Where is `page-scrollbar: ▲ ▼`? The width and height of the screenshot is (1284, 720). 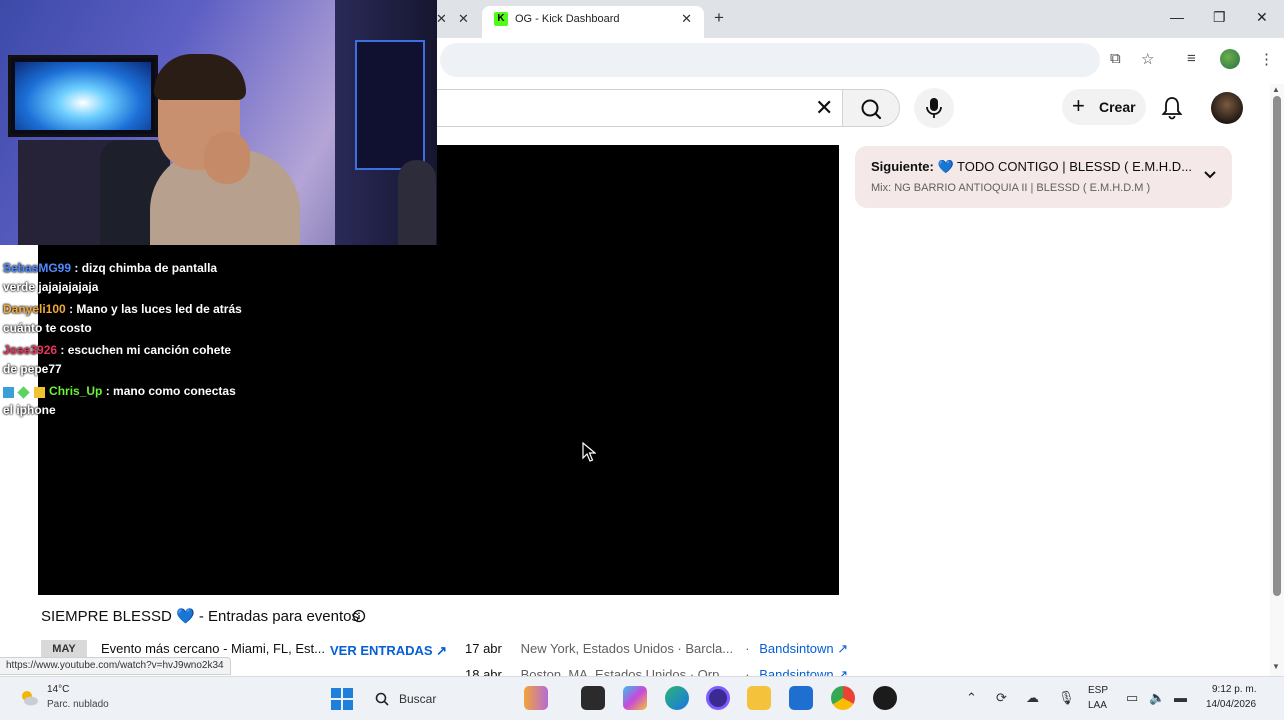 page-scrollbar: ▲ ▼ is located at coordinates (1277, 380).